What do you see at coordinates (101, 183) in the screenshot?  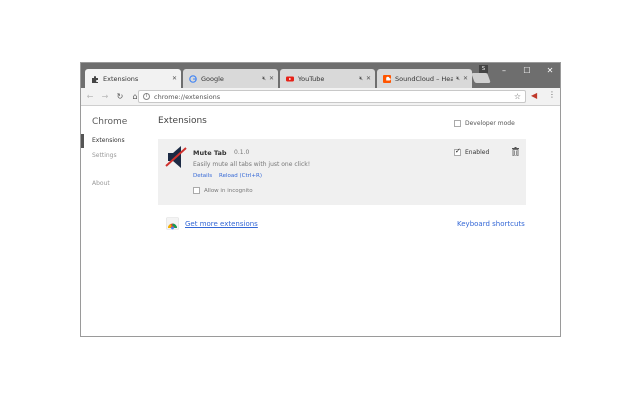 I see `sidebar-item-about: About` at bounding box center [101, 183].